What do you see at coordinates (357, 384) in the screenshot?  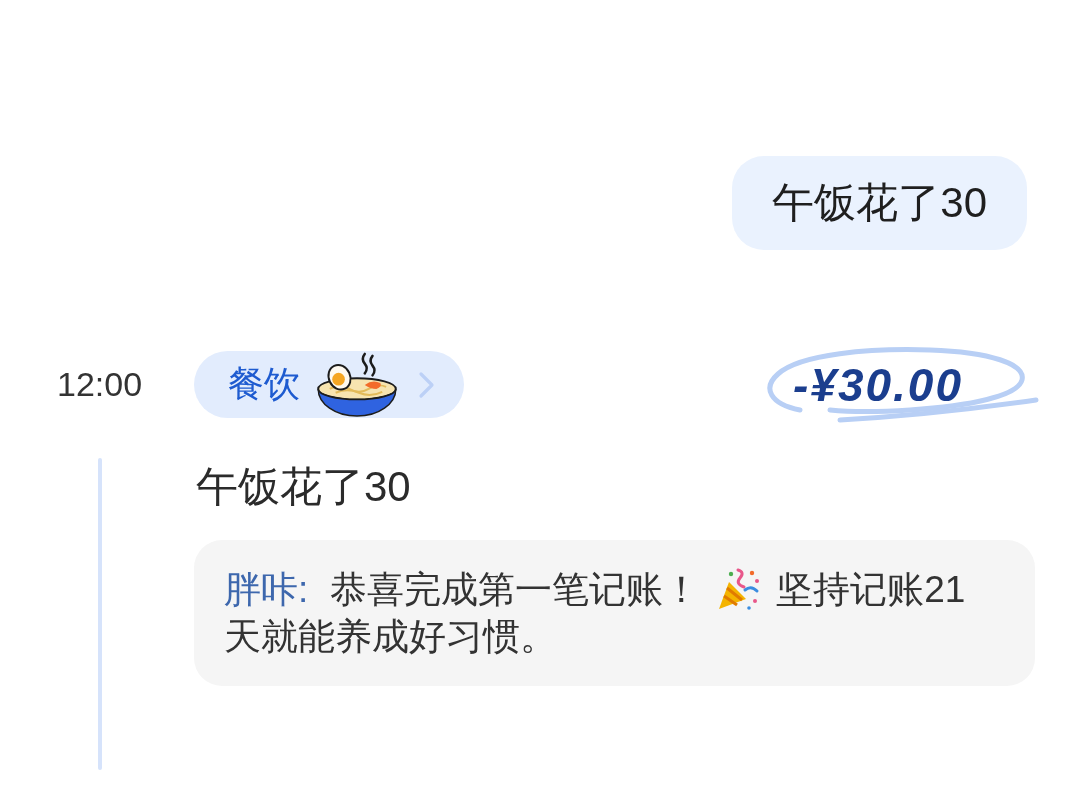 I see `noodle-bowl-icon` at bounding box center [357, 384].